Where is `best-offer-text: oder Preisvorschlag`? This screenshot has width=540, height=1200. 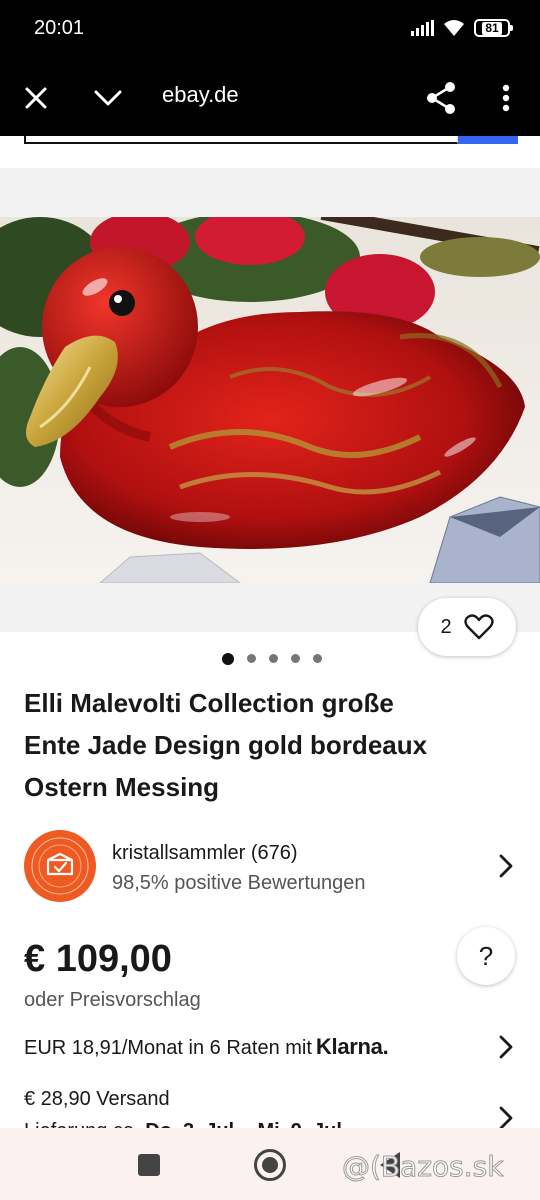
best-offer-text: oder Preisvorschlag is located at coordinates (112, 1000).